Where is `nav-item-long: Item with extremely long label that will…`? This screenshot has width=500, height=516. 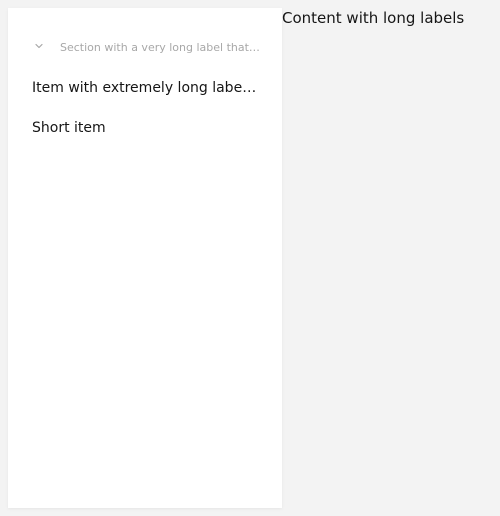
nav-item-long: Item with extremely long label that will… is located at coordinates (145, 88).